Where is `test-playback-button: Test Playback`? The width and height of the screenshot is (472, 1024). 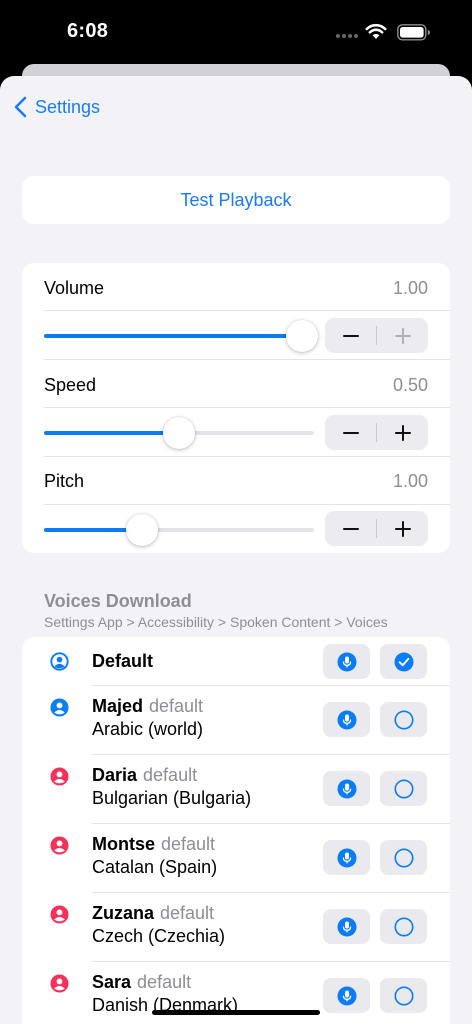 test-playback-button: Test Playback is located at coordinates (236, 200).